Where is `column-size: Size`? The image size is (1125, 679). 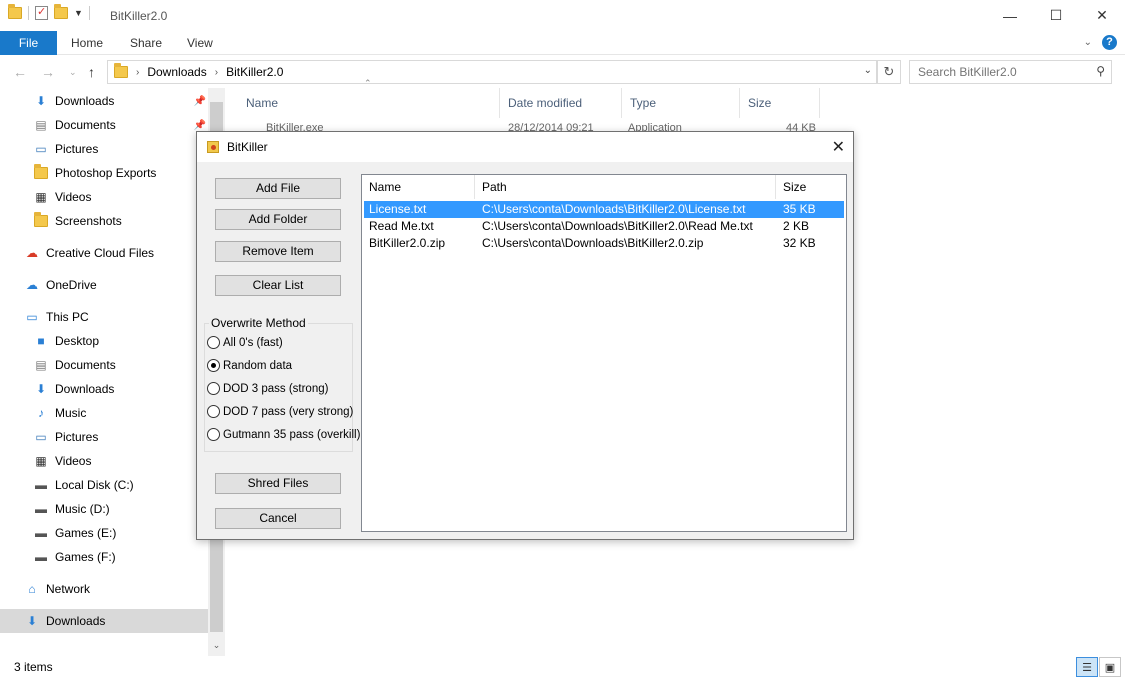
column-size: Size is located at coordinates (780, 103).